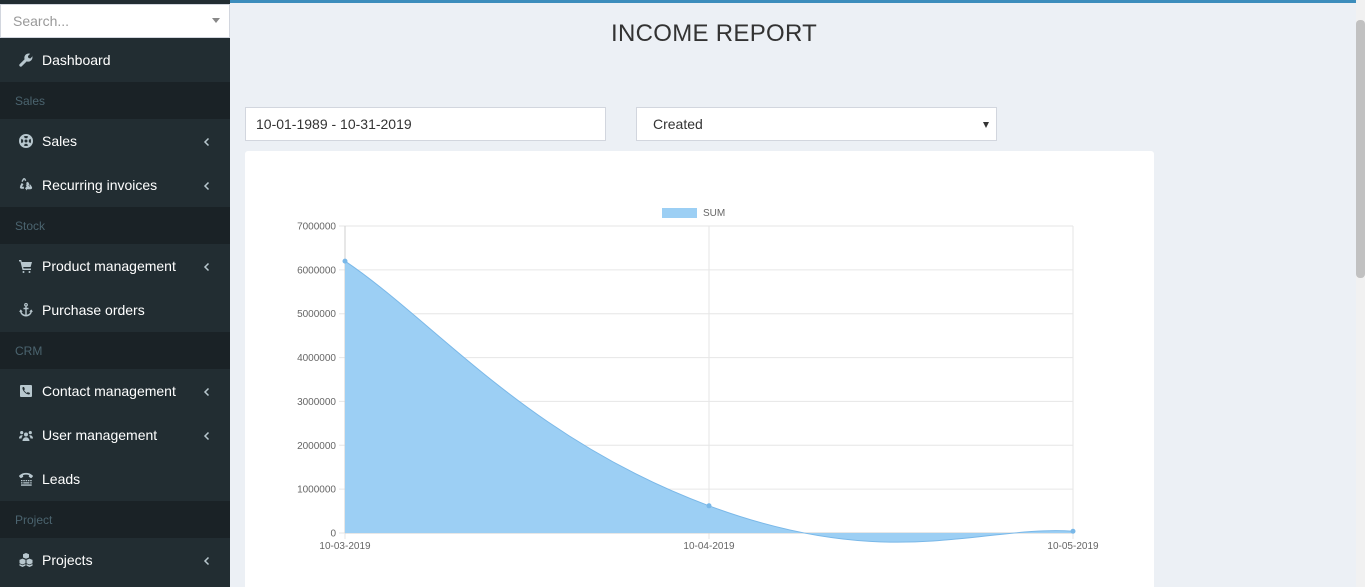 The image size is (1365, 587). I want to click on legend-label: SUM, so click(714, 213).